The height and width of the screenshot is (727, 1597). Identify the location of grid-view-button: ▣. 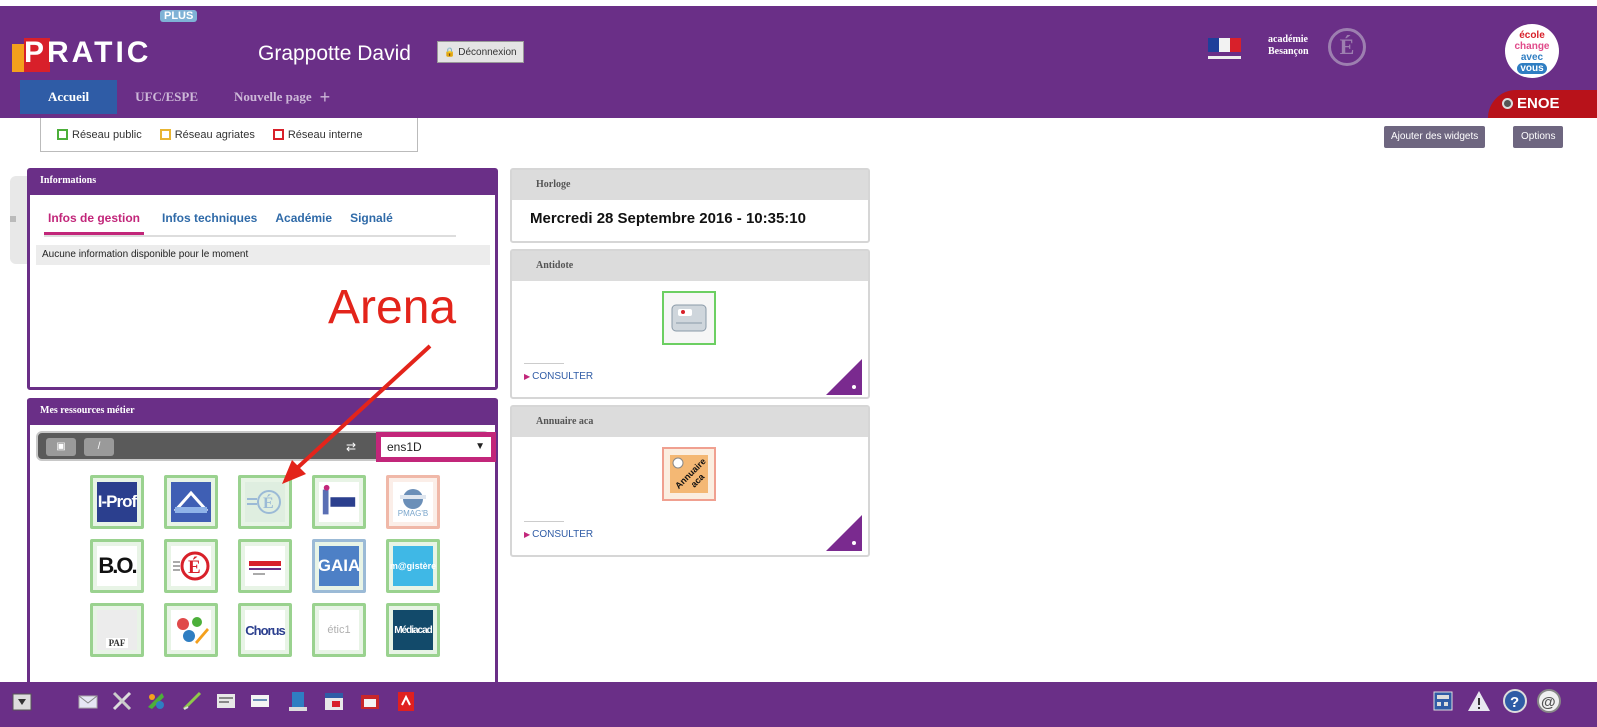
(61, 447).